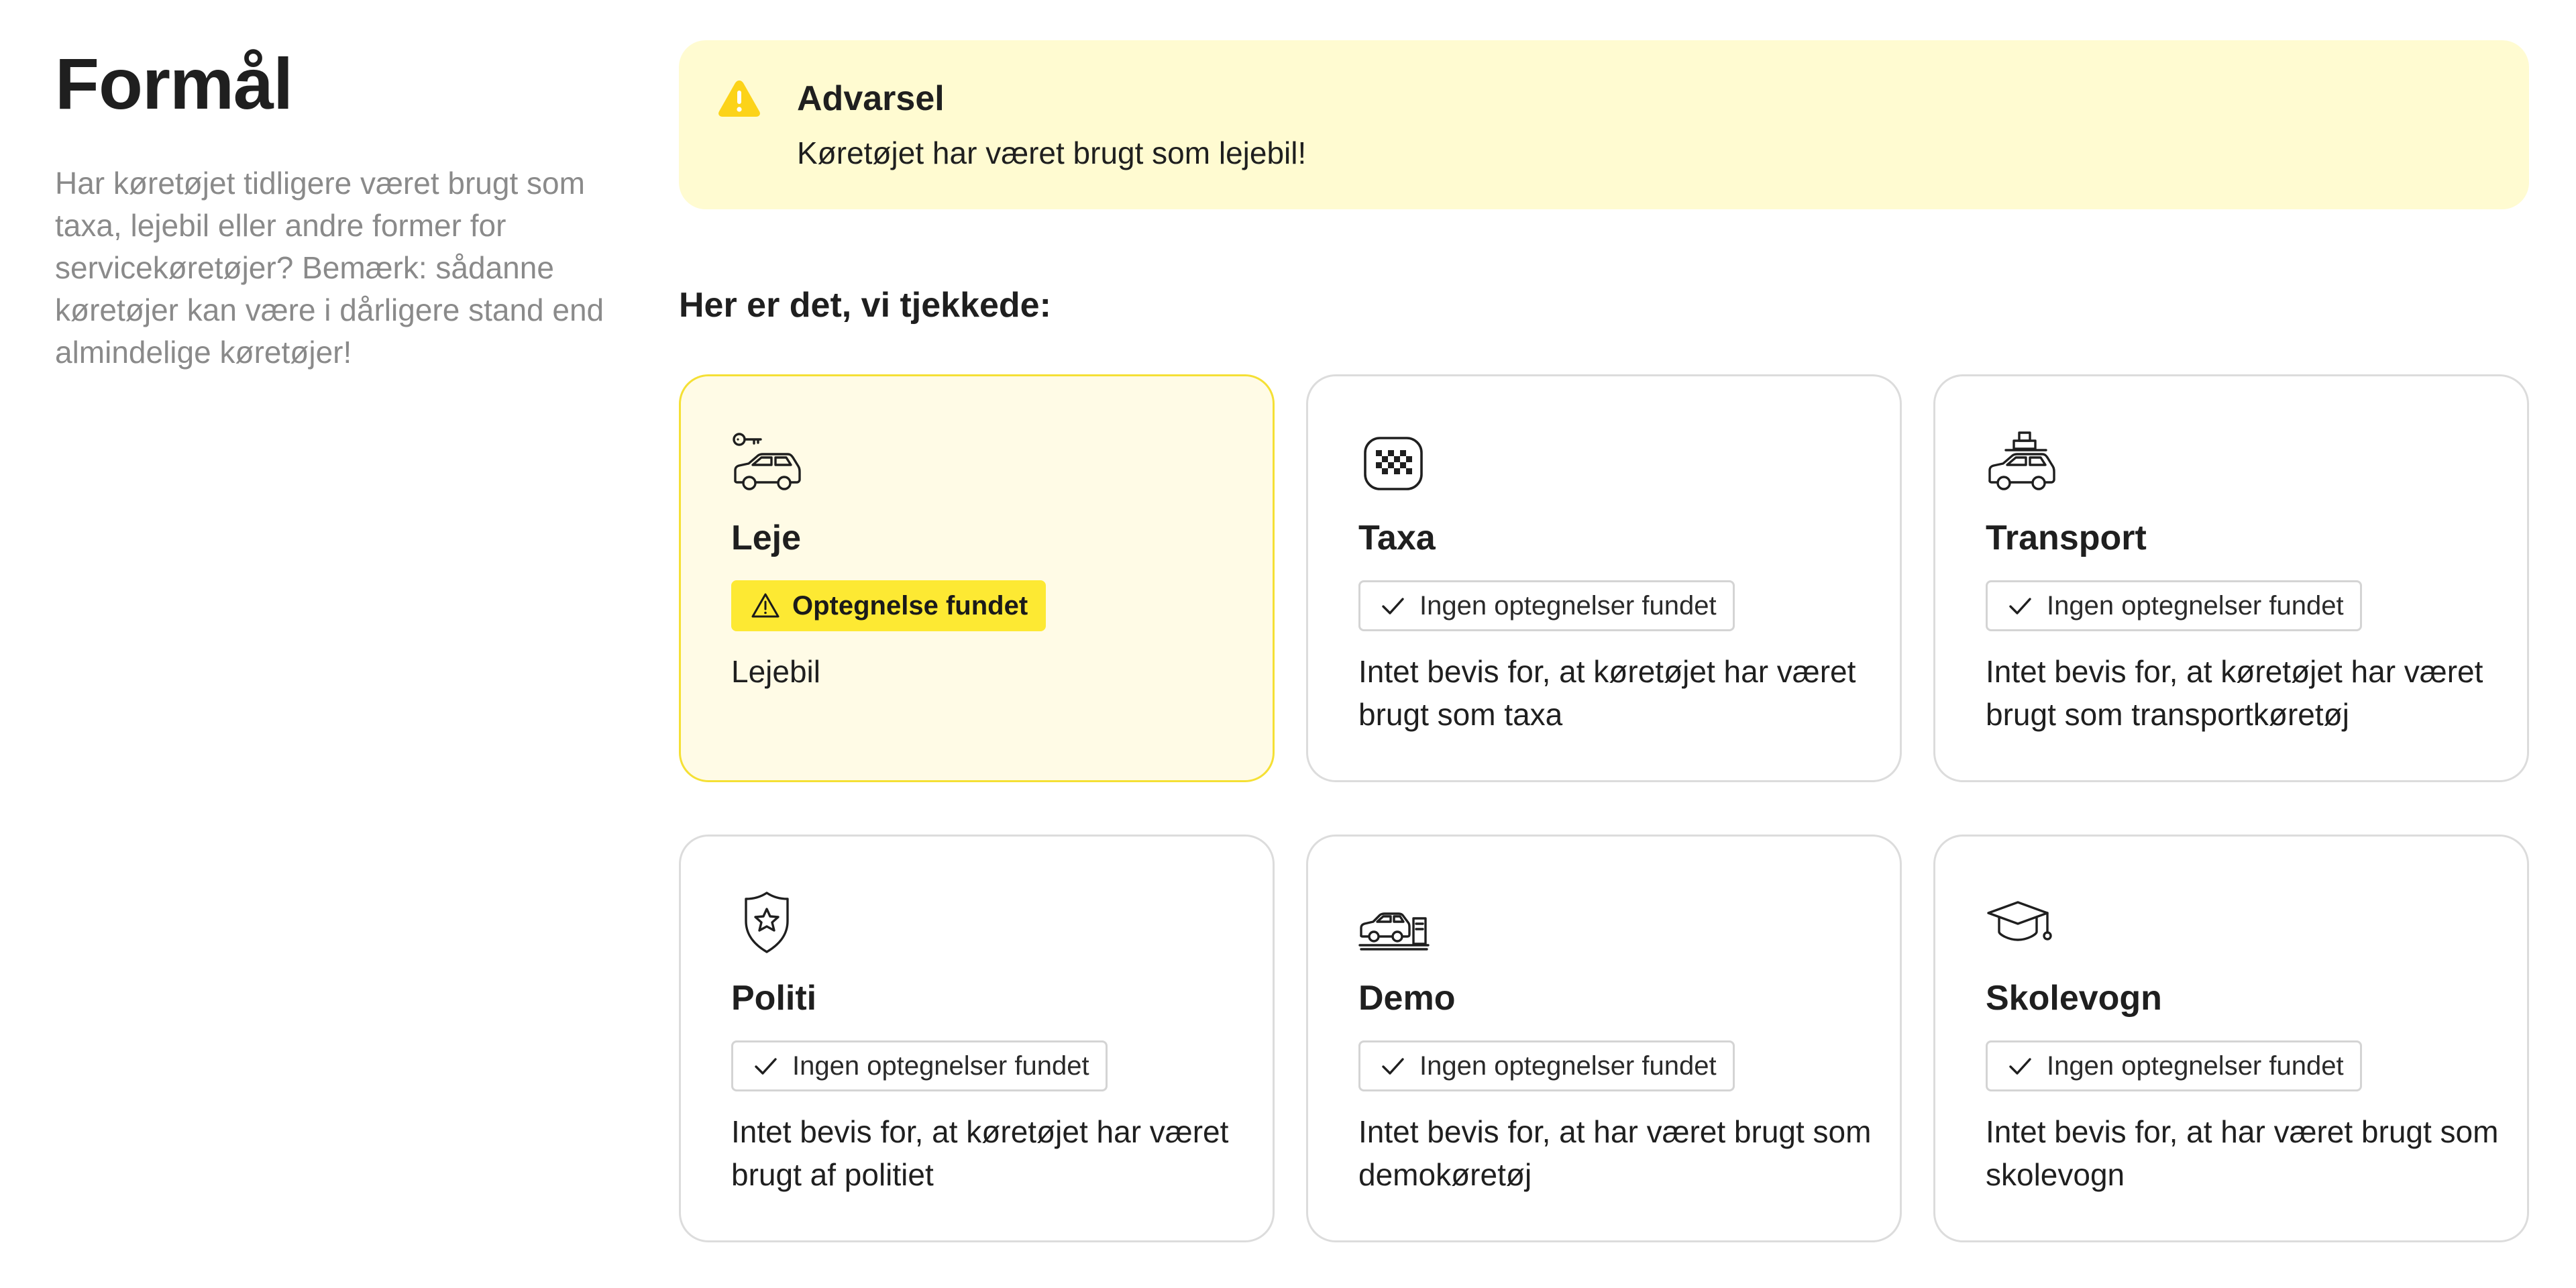 The image size is (2576, 1288). What do you see at coordinates (765, 605) in the screenshot?
I see `warning-icon` at bounding box center [765, 605].